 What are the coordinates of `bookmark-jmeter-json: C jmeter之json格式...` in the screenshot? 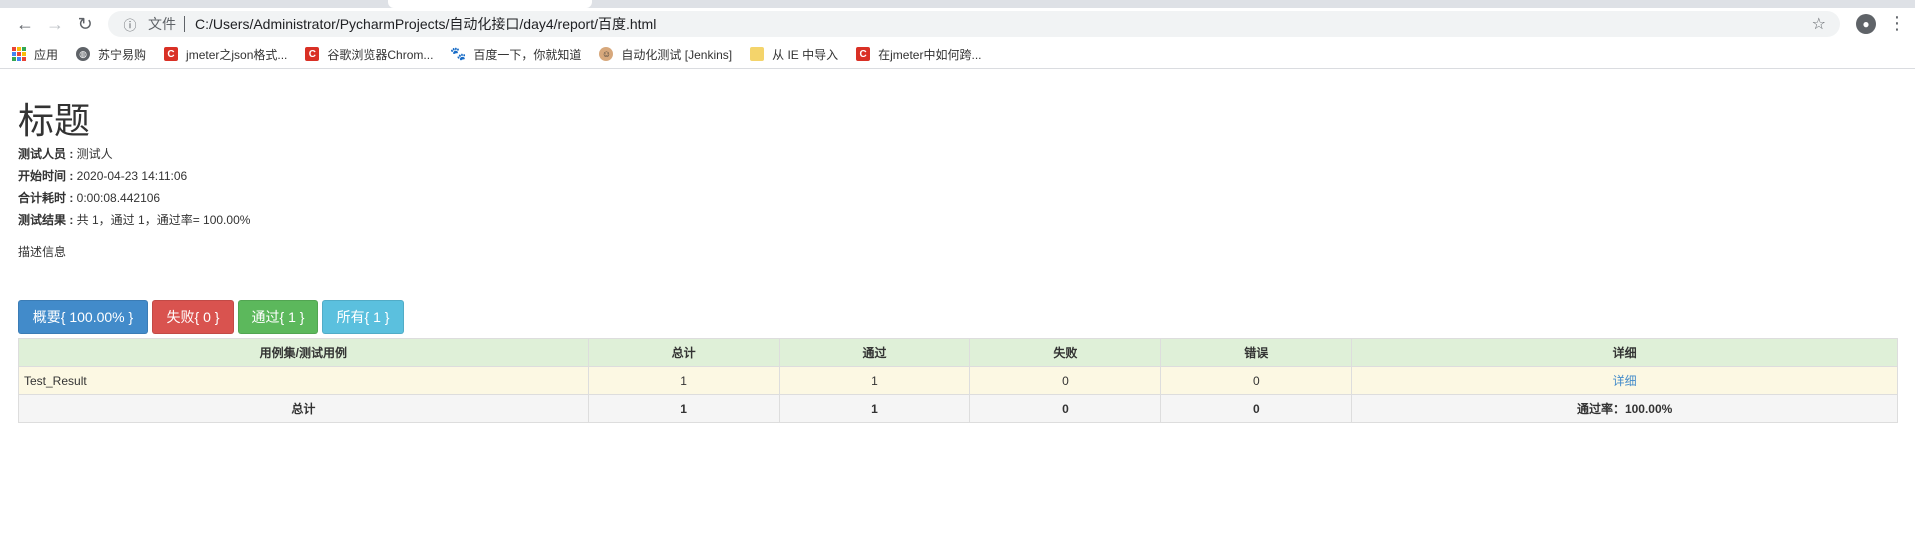 It's located at (225, 54).